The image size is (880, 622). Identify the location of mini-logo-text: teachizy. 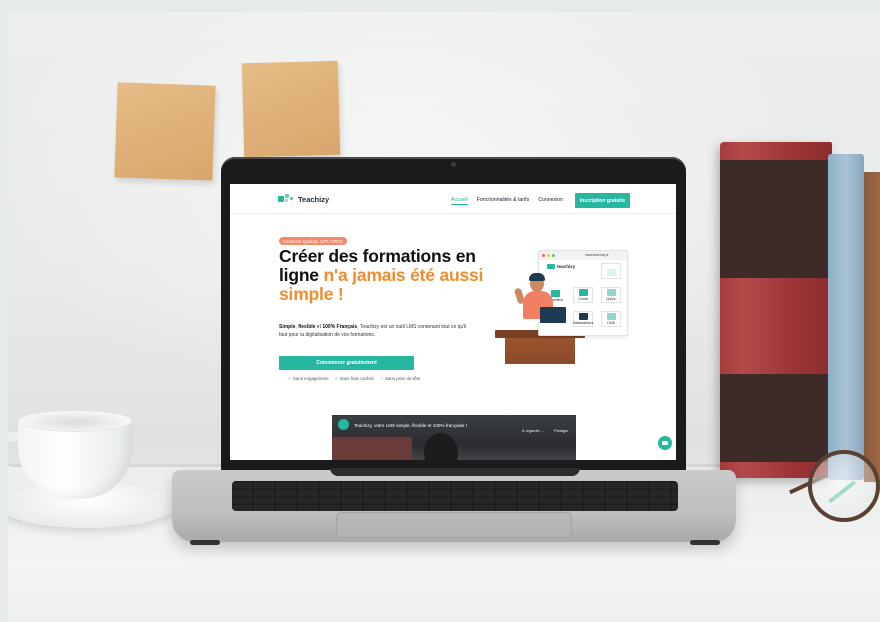
(566, 266).